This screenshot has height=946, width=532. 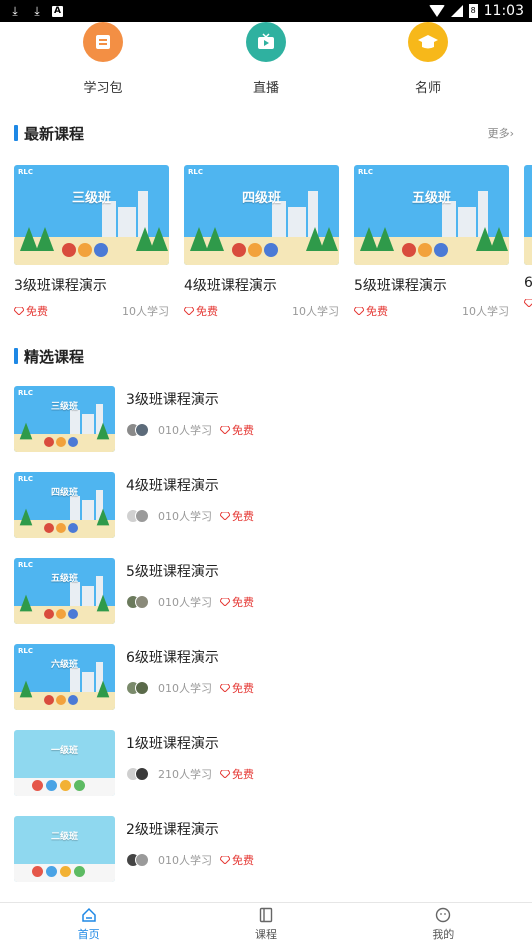 I want to click on course-thumbnail, so click(x=528, y=215).